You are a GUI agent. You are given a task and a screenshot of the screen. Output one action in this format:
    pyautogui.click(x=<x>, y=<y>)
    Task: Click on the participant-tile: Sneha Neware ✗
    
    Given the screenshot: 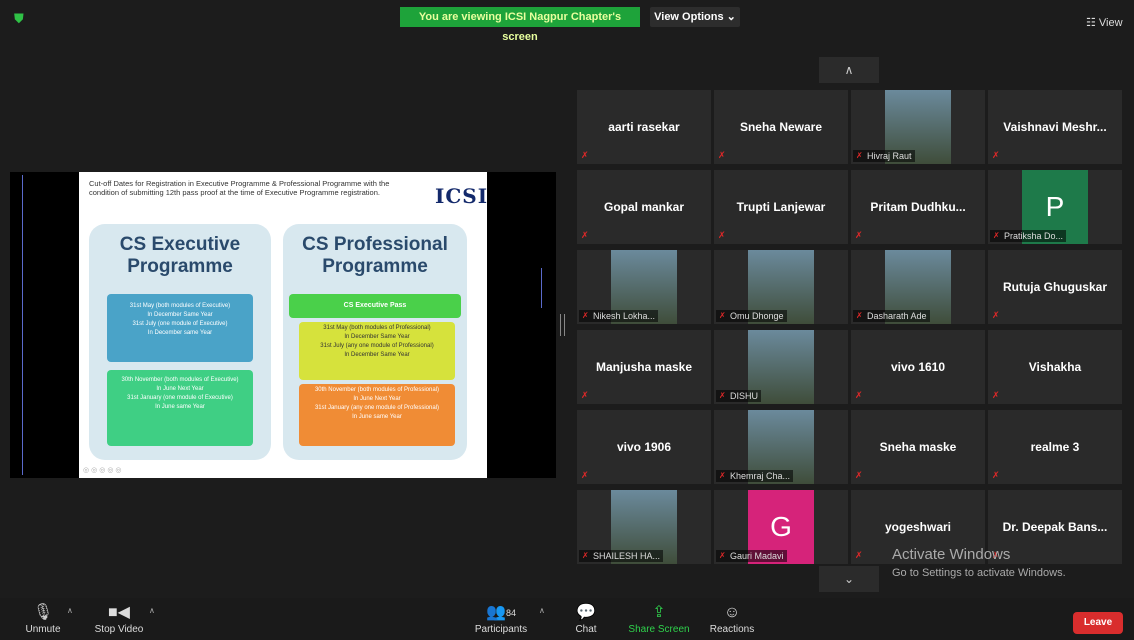 What is the action you would take?
    pyautogui.click(x=781, y=127)
    